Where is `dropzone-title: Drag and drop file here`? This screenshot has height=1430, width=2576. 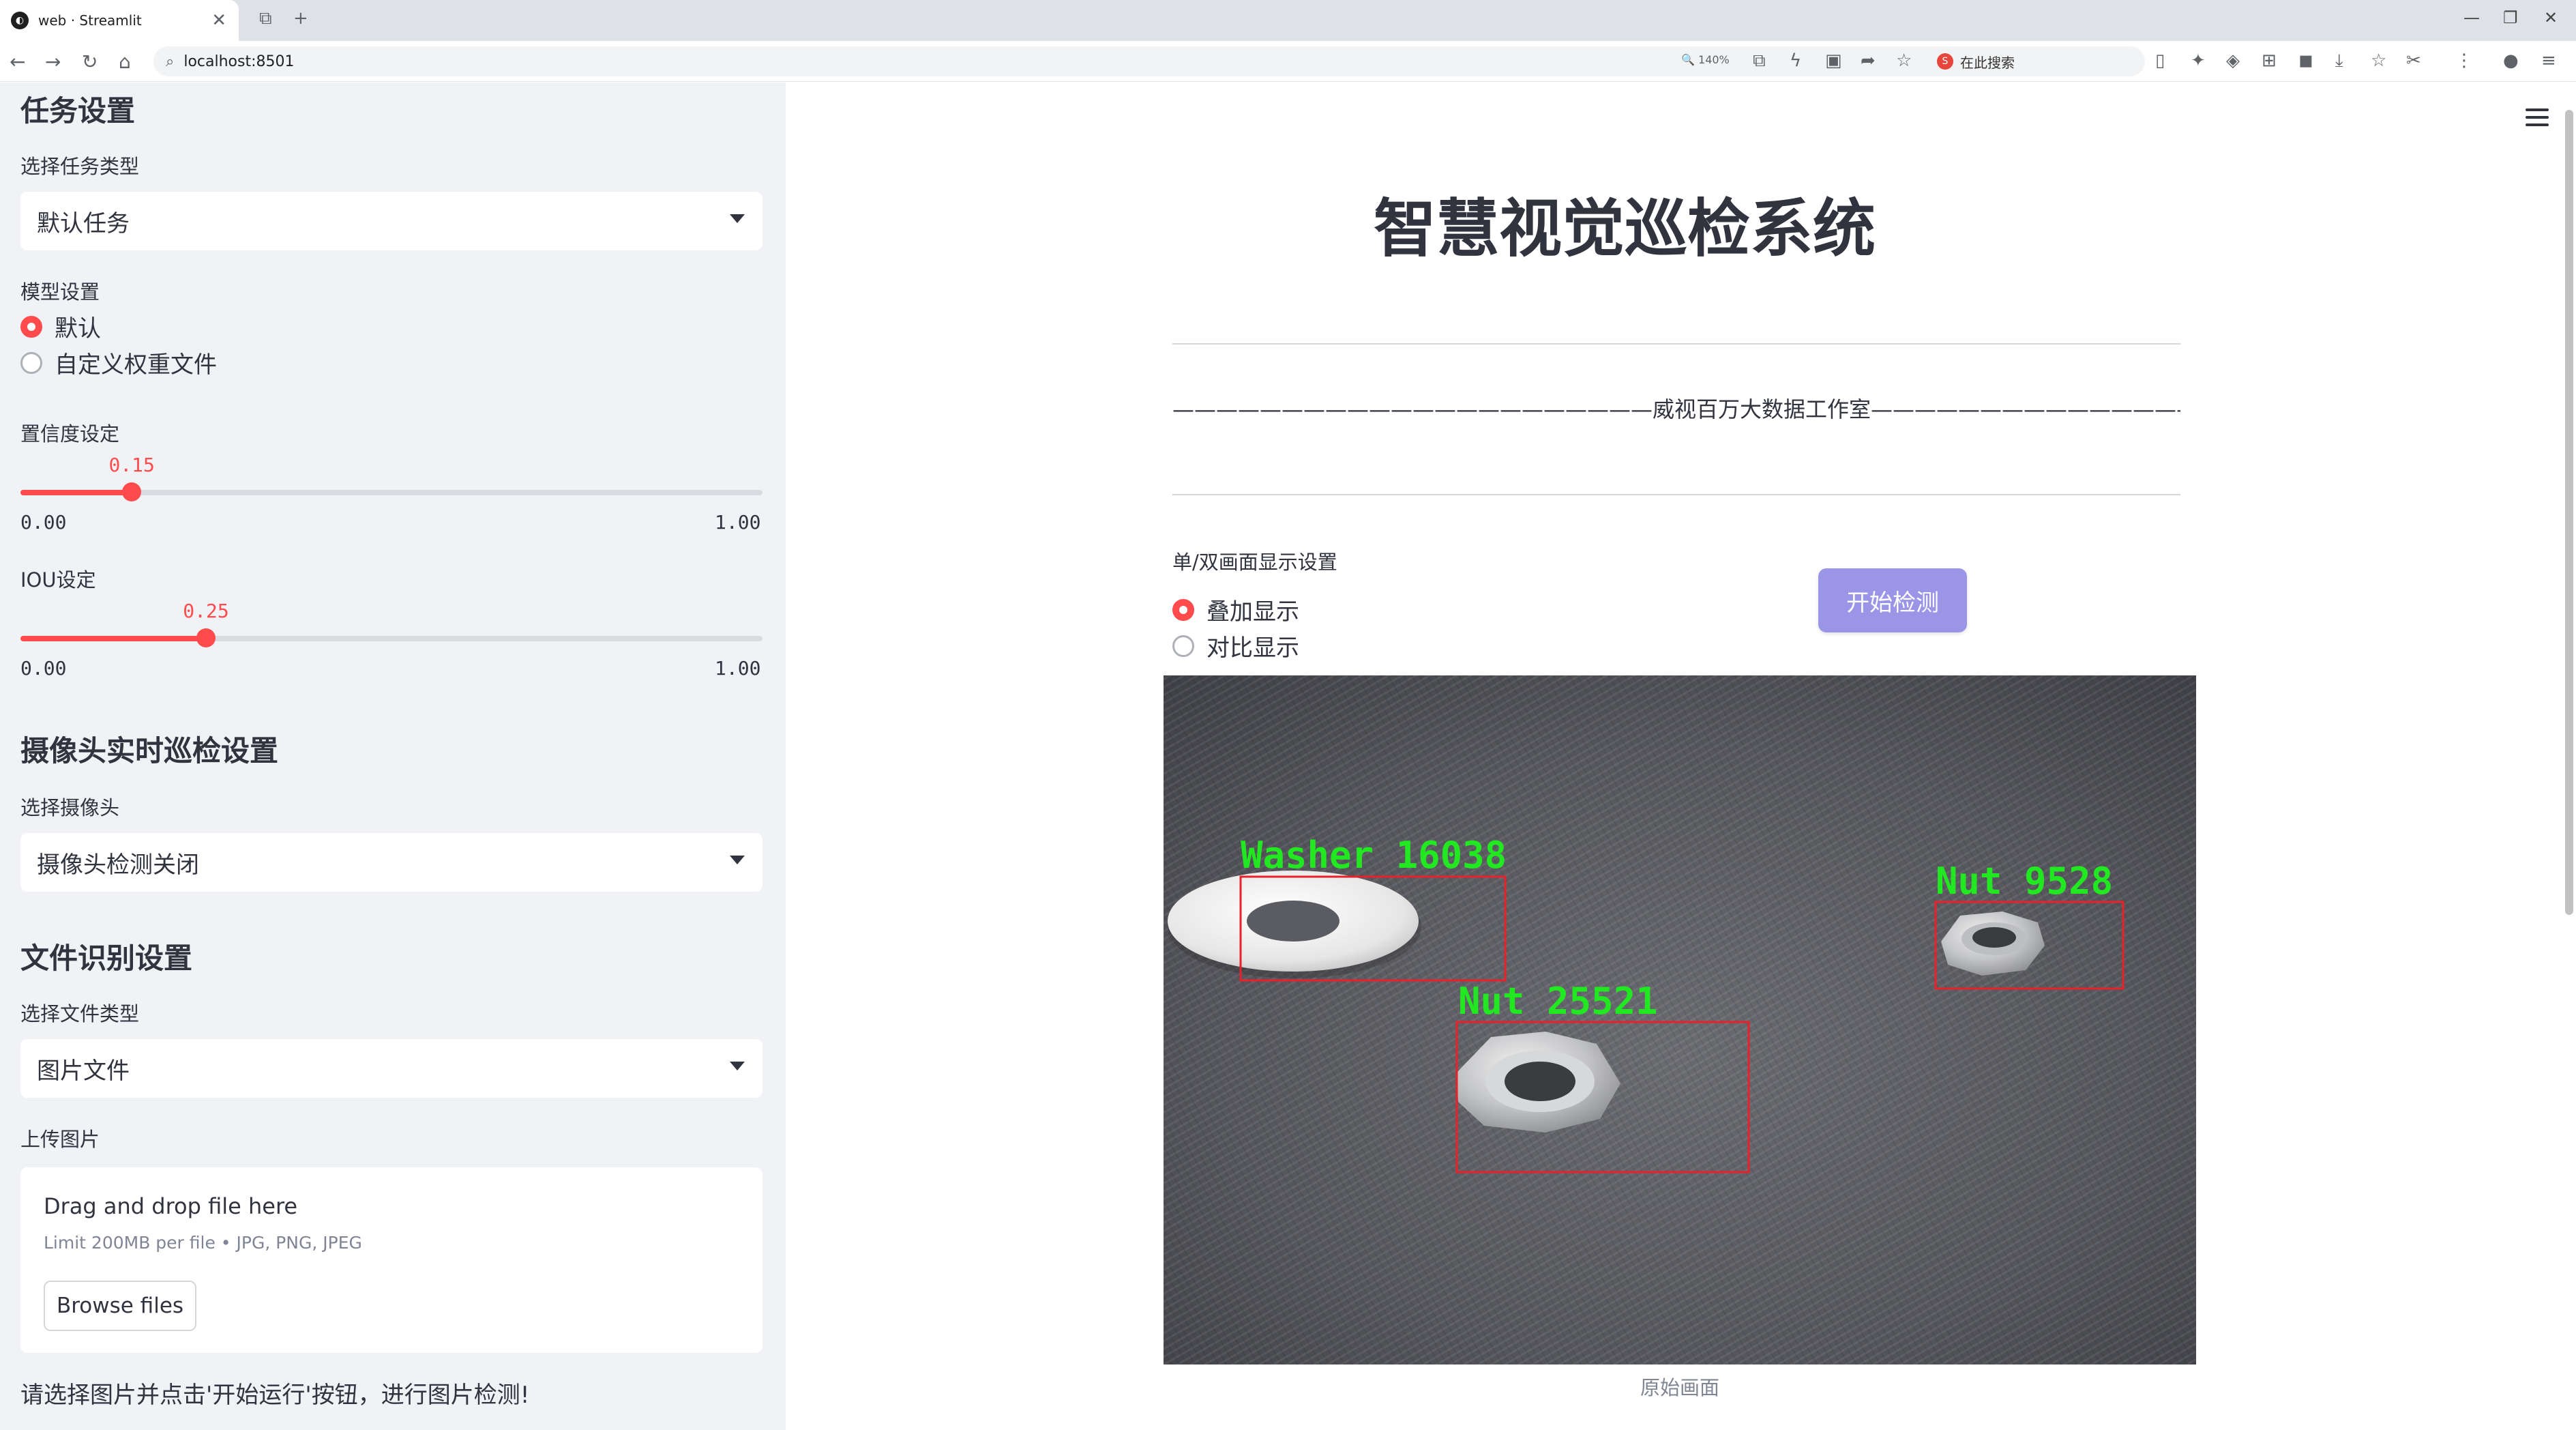 dropzone-title: Drag and drop file here is located at coordinates (171, 1206).